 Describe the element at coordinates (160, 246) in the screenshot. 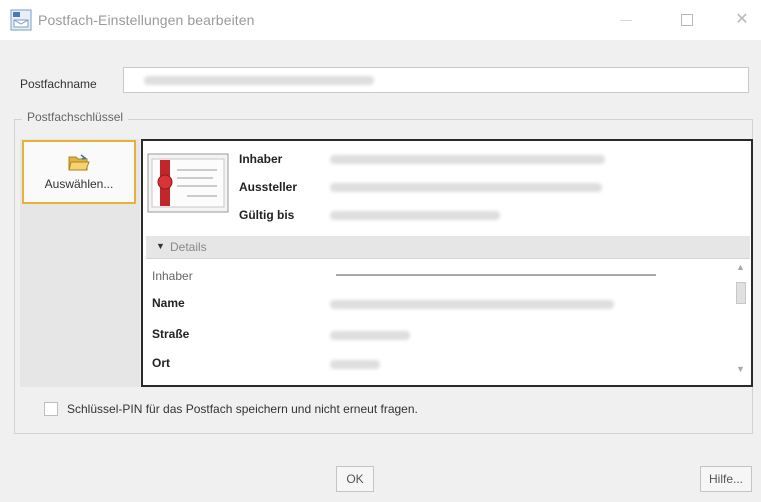

I see `disclosure-triangle-icon: ▼` at that location.